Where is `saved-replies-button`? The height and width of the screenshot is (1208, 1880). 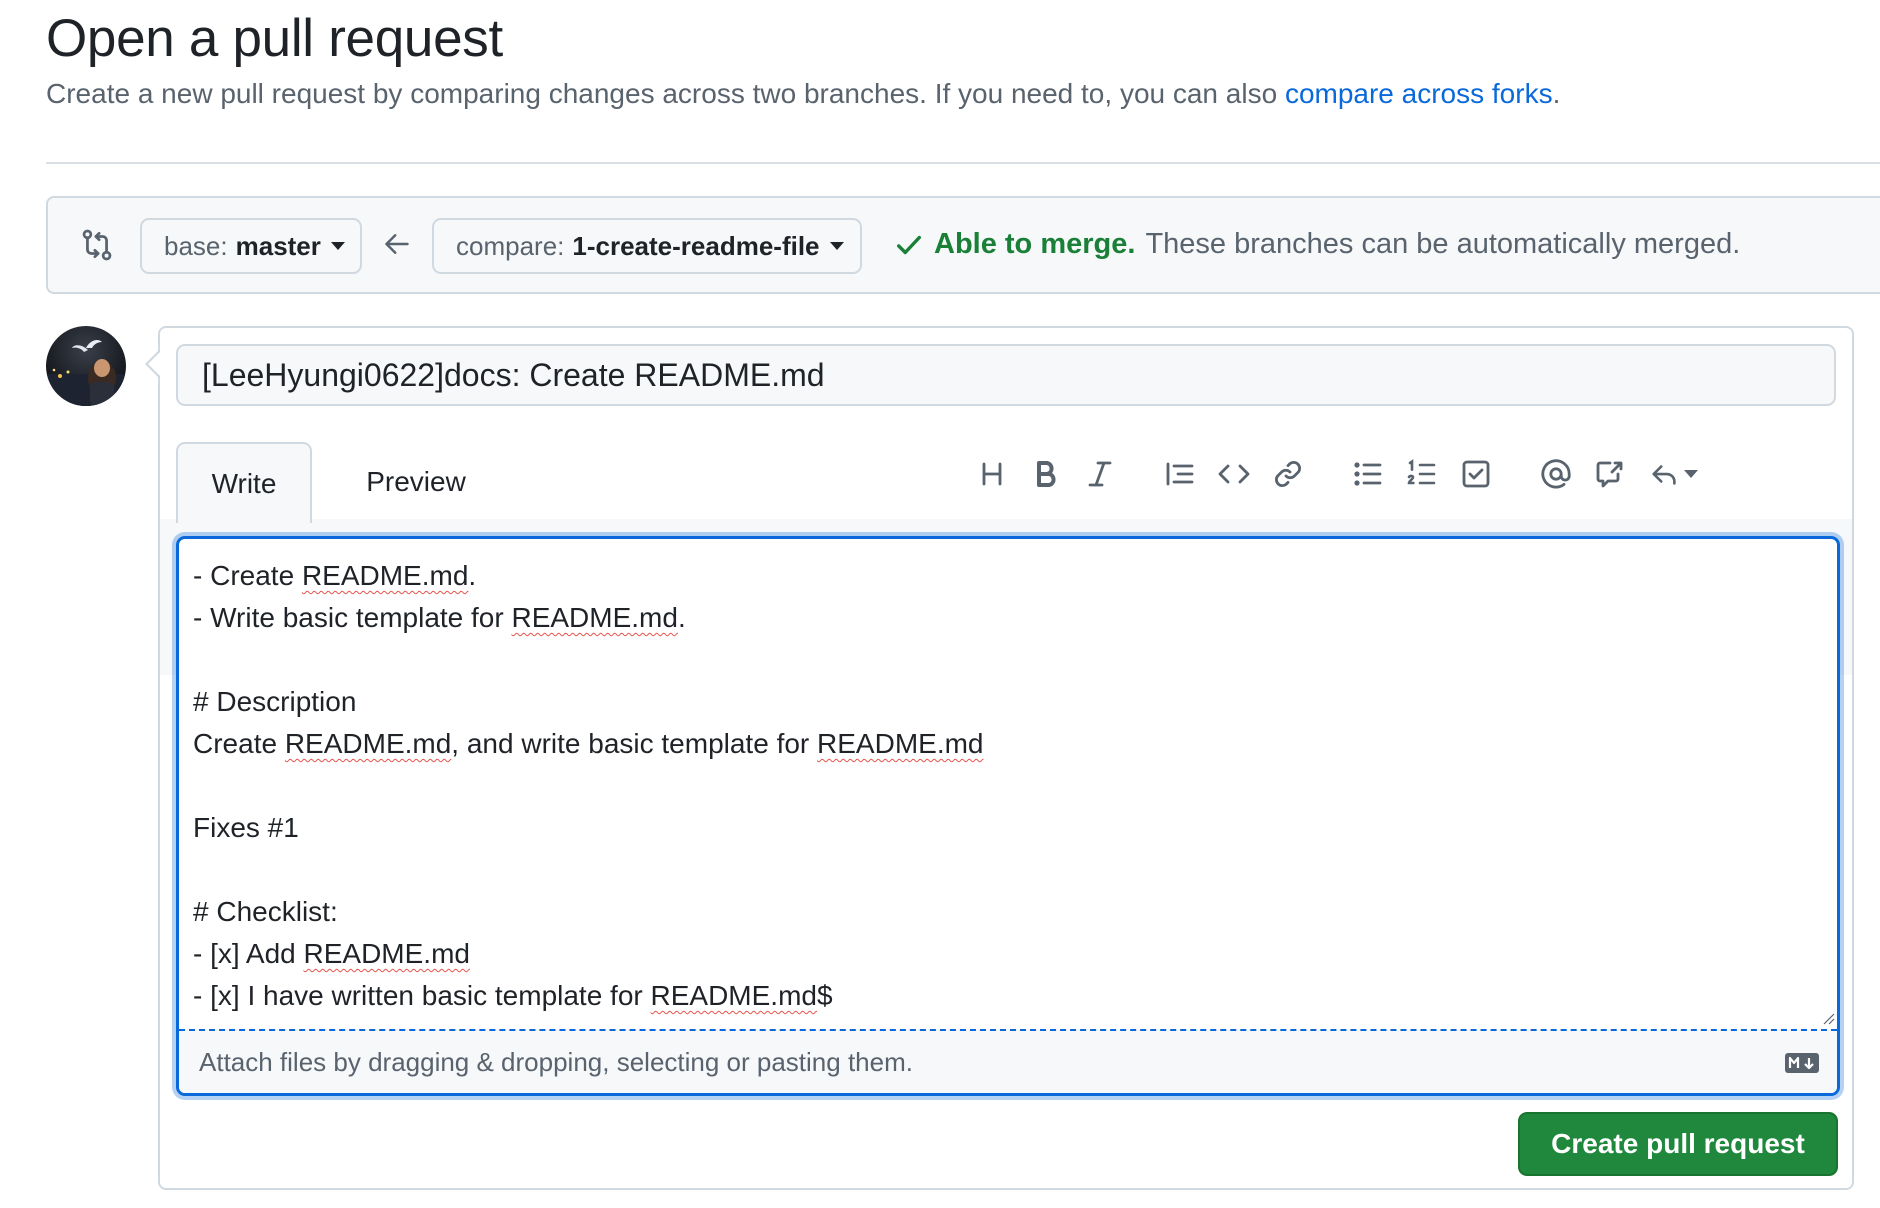
saved-replies-button is located at coordinates (1674, 474).